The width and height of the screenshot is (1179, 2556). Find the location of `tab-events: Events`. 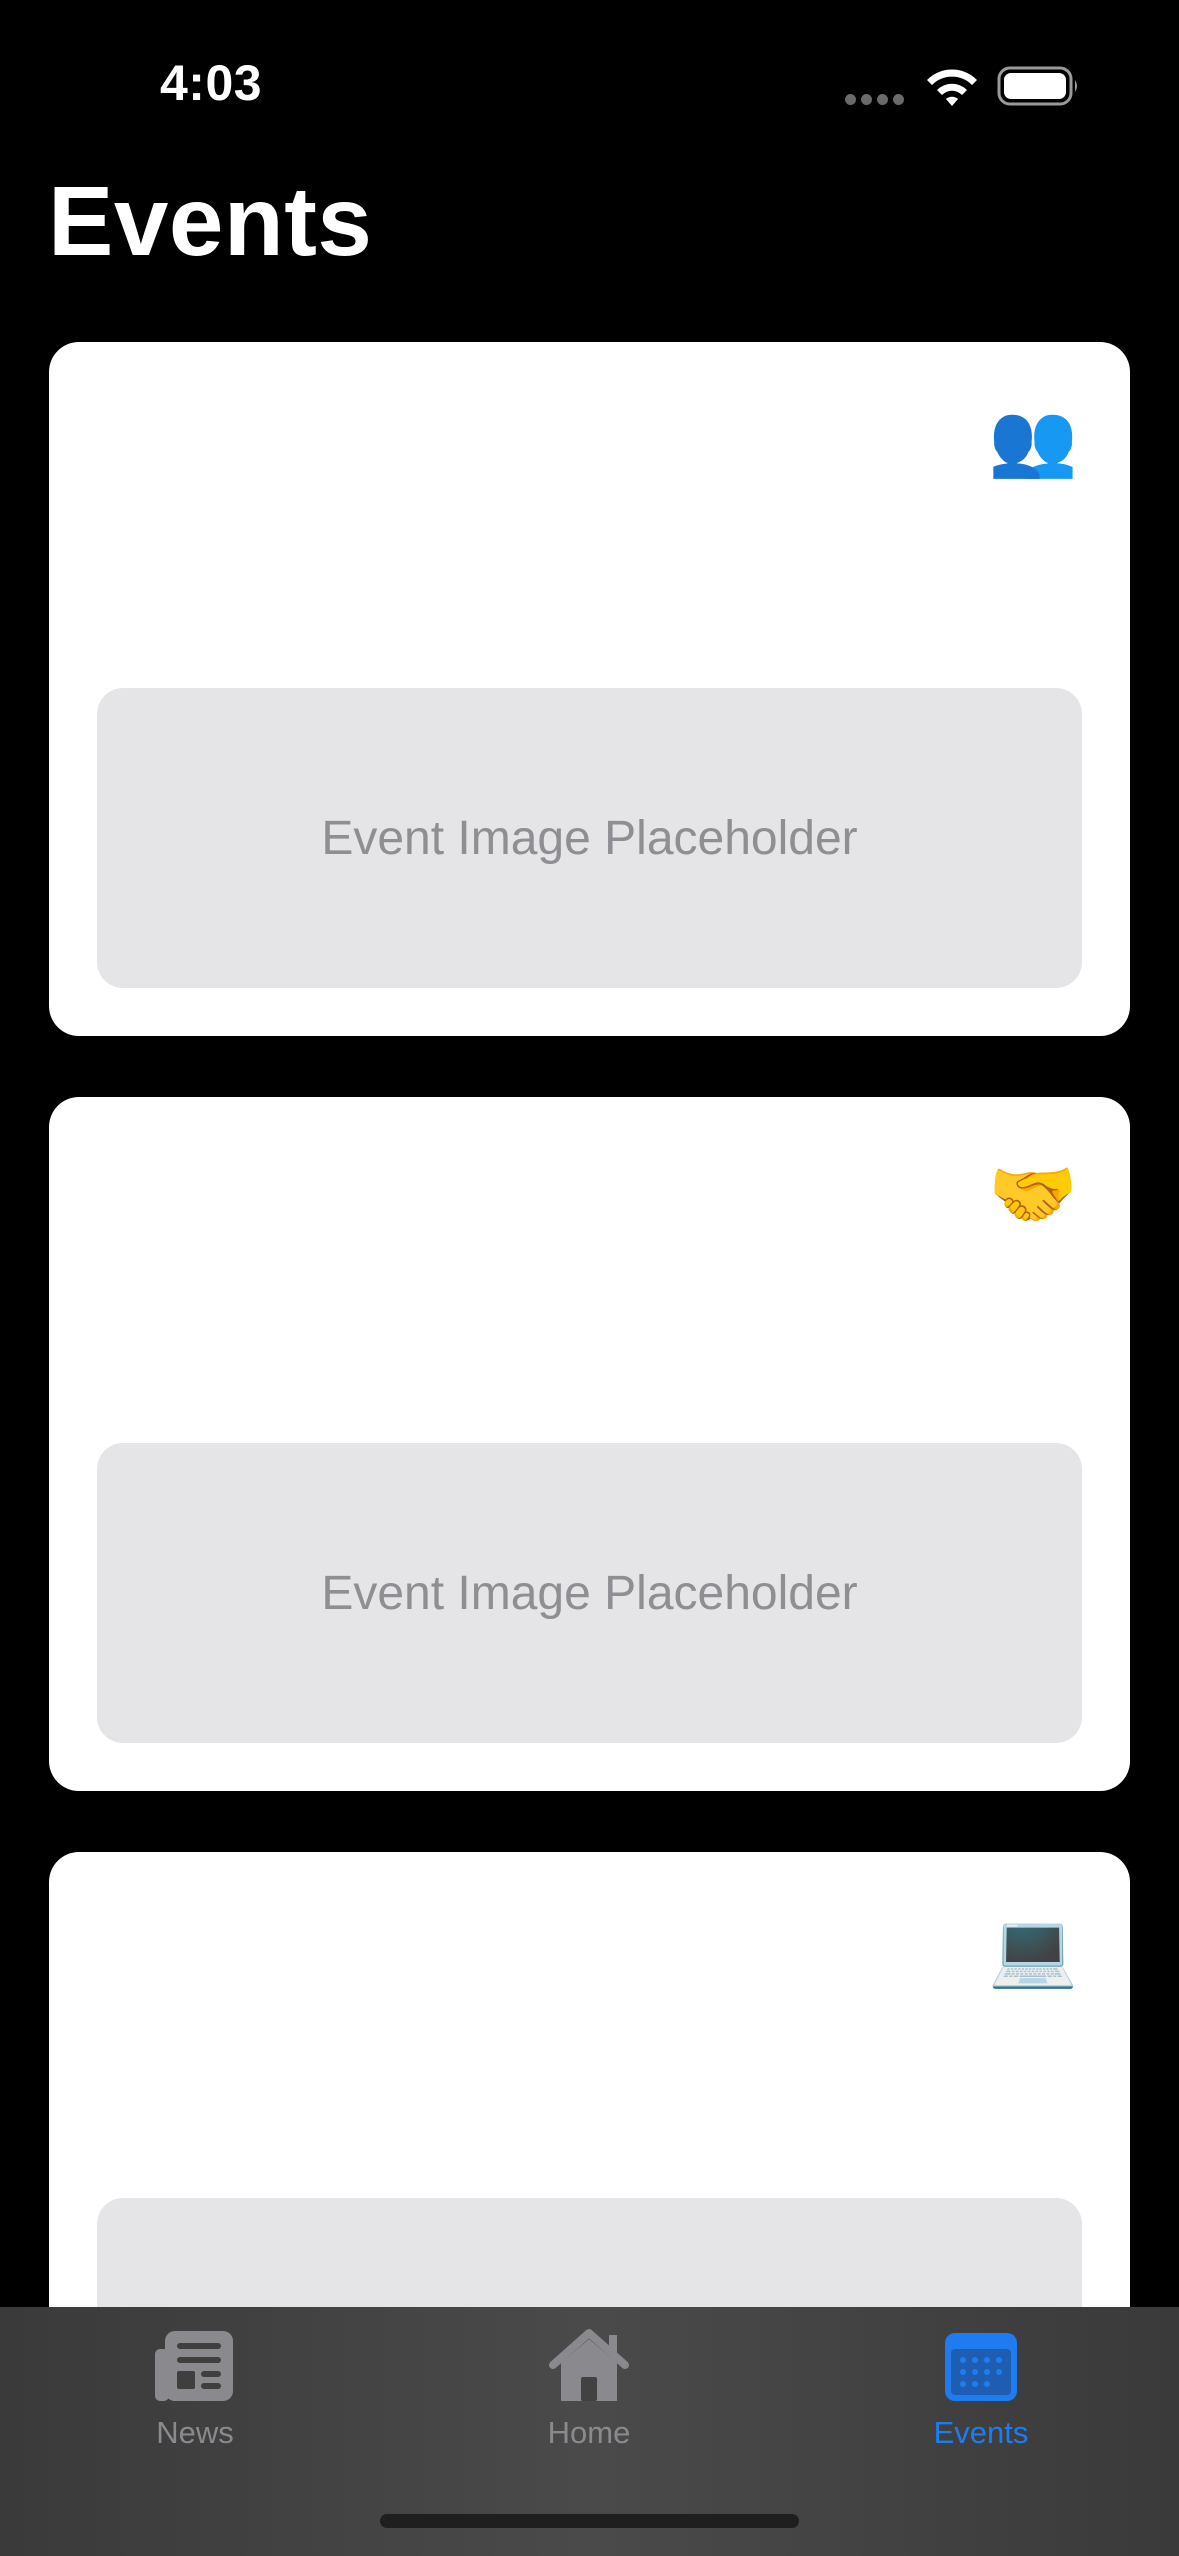

tab-events: Events is located at coordinates (981, 2397).